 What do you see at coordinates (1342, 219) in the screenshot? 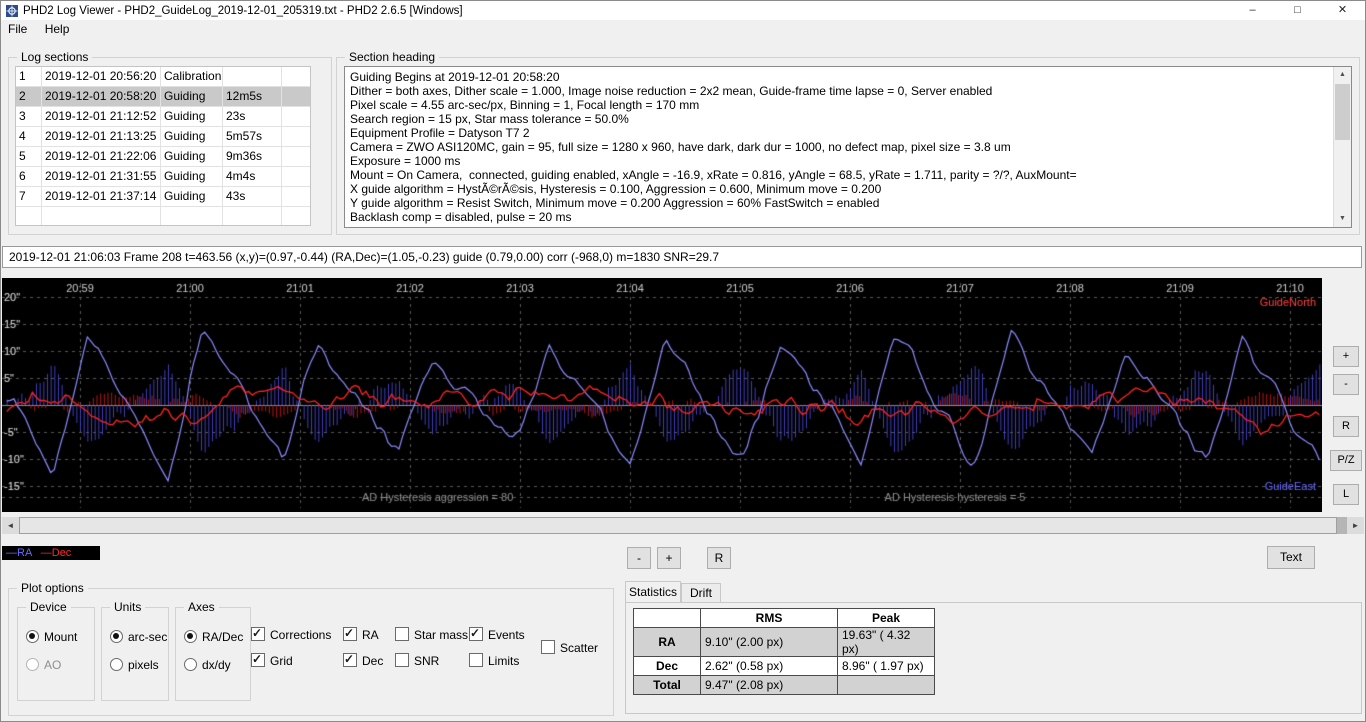
I see `scroll-down-icon: ▼` at bounding box center [1342, 219].